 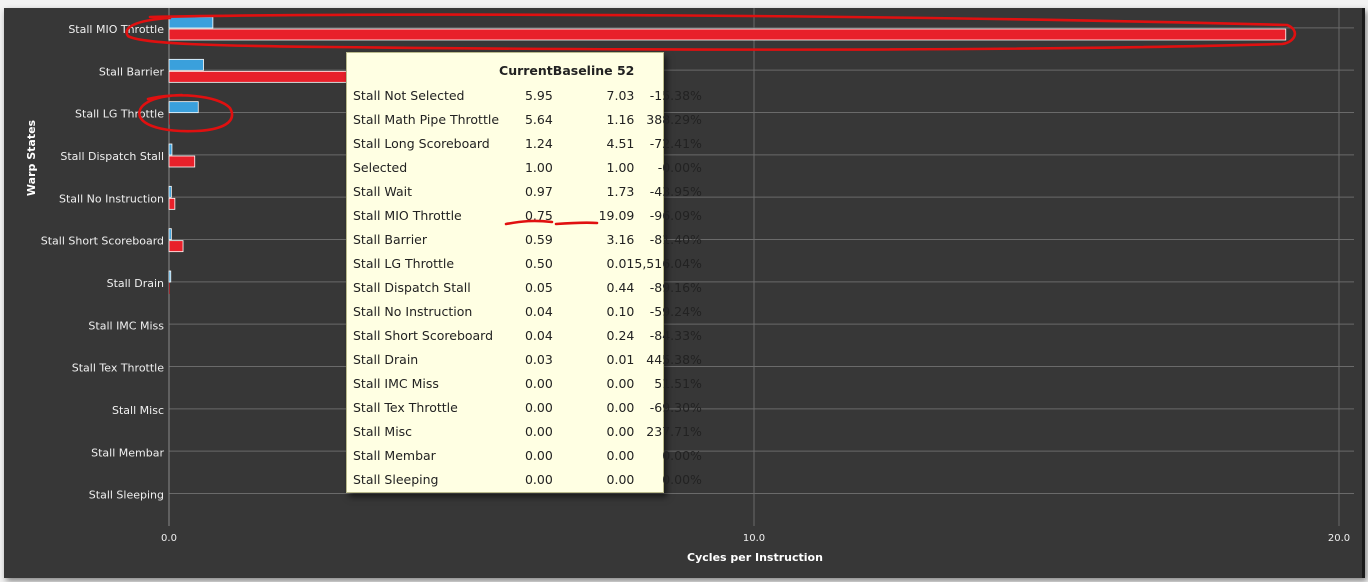 What do you see at coordinates (711, 32) in the screenshot?
I see `circle-mio-throttle-bar` at bounding box center [711, 32].